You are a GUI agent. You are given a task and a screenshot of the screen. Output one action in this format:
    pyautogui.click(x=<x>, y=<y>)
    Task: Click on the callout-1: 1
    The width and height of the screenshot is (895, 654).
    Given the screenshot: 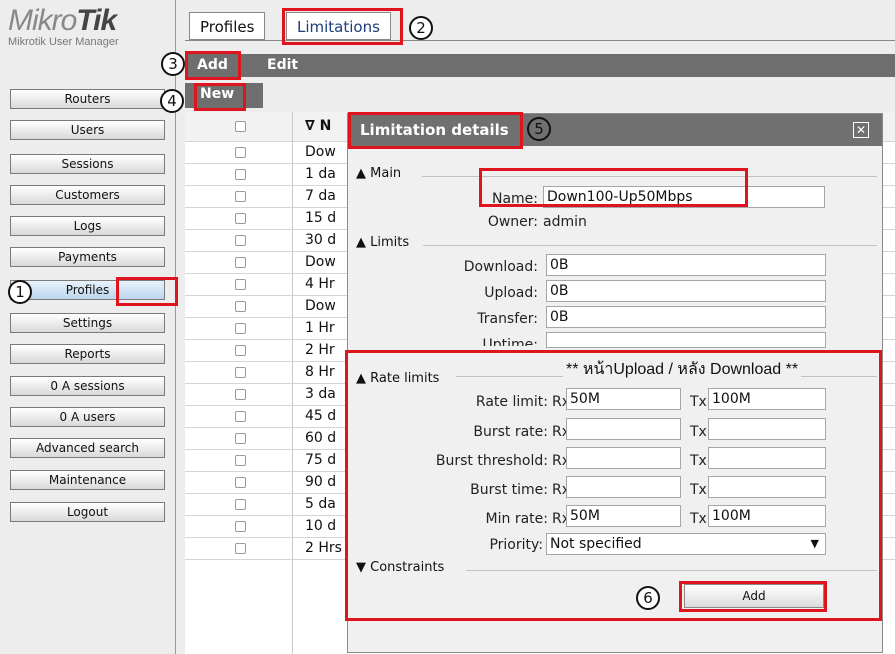 What is the action you would take?
    pyautogui.click(x=20, y=292)
    